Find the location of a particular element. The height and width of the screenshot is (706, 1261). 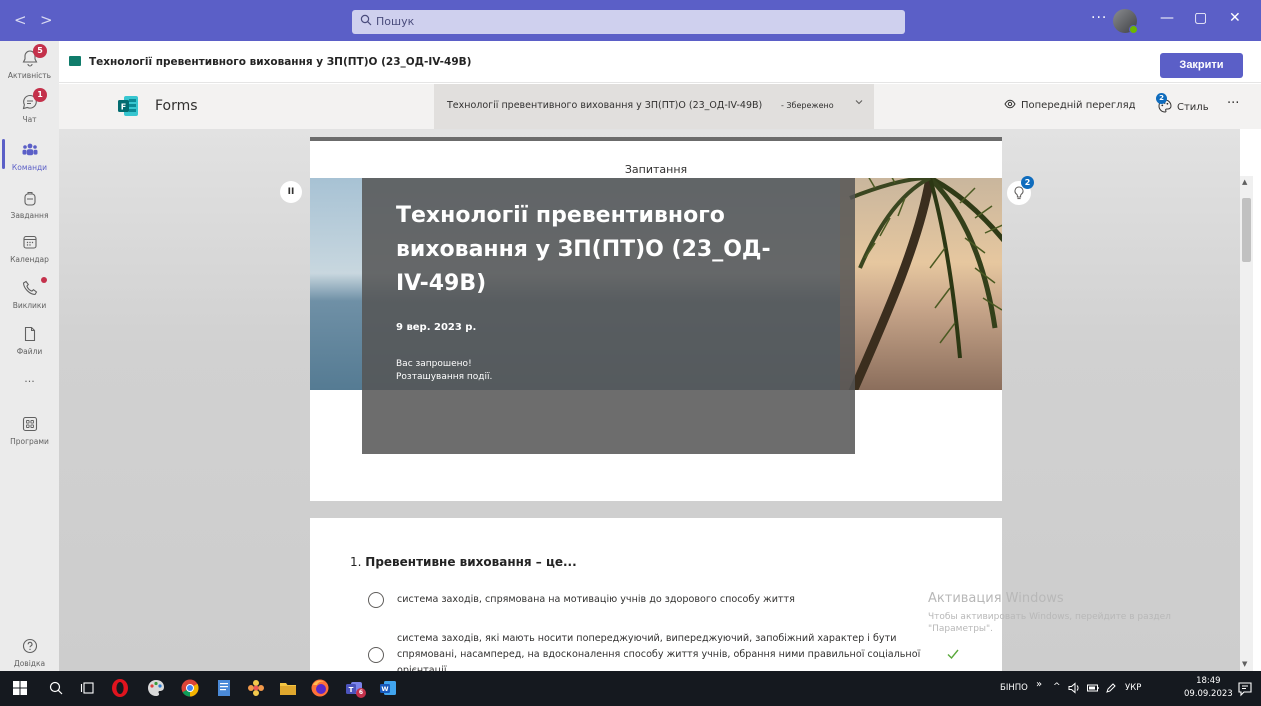

teams-taskbar-badge: 6 is located at coordinates (361, 693).